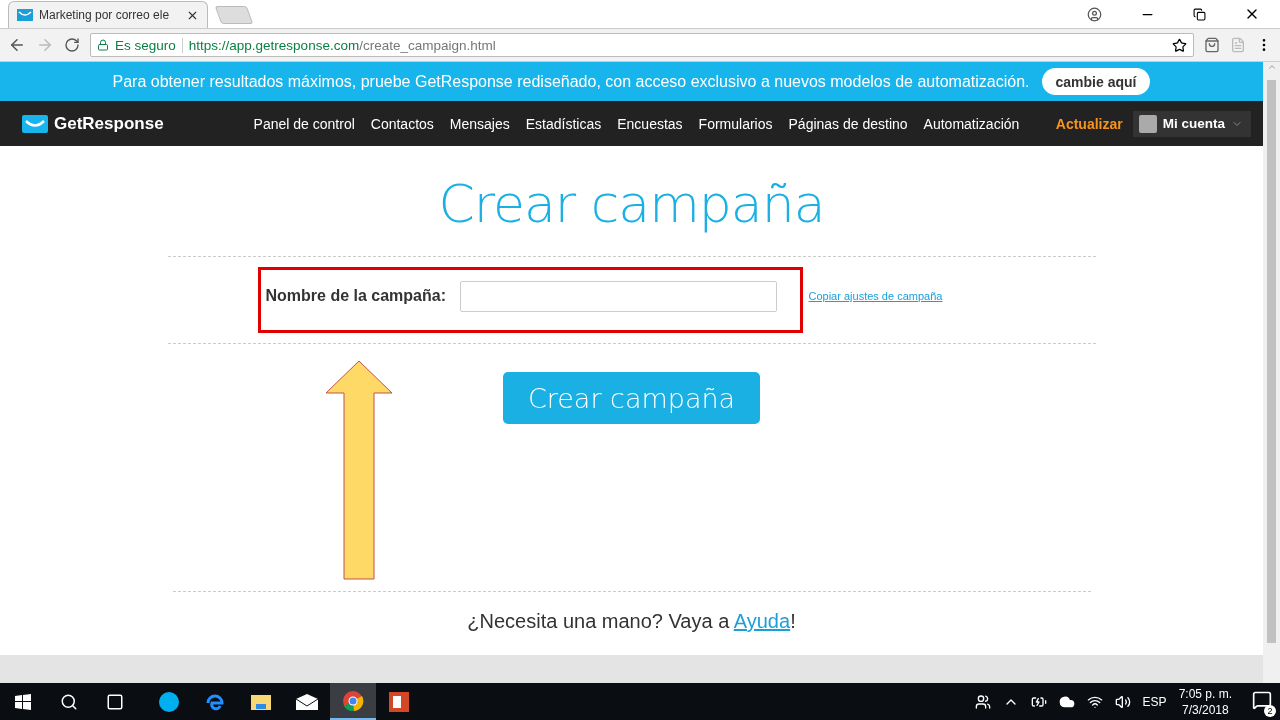 The image size is (1280, 720). I want to click on notification-count: 2, so click(1270, 711).